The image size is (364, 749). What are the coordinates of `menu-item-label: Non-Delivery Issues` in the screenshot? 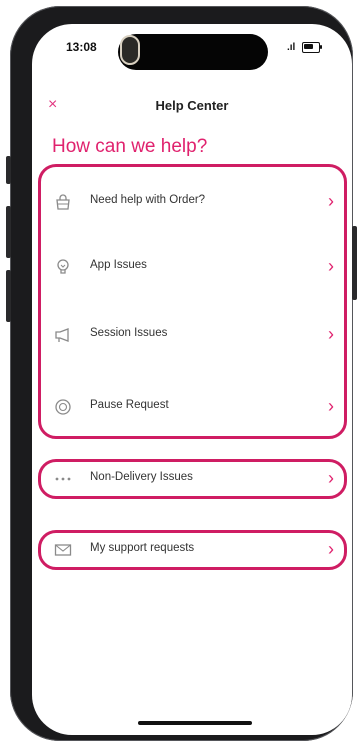 It's located at (141, 477).